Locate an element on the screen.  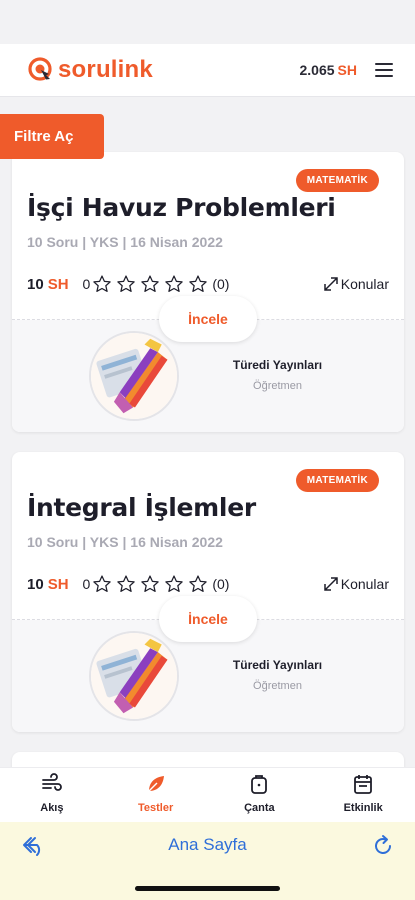
logo: sorulink is located at coordinates (90, 70).